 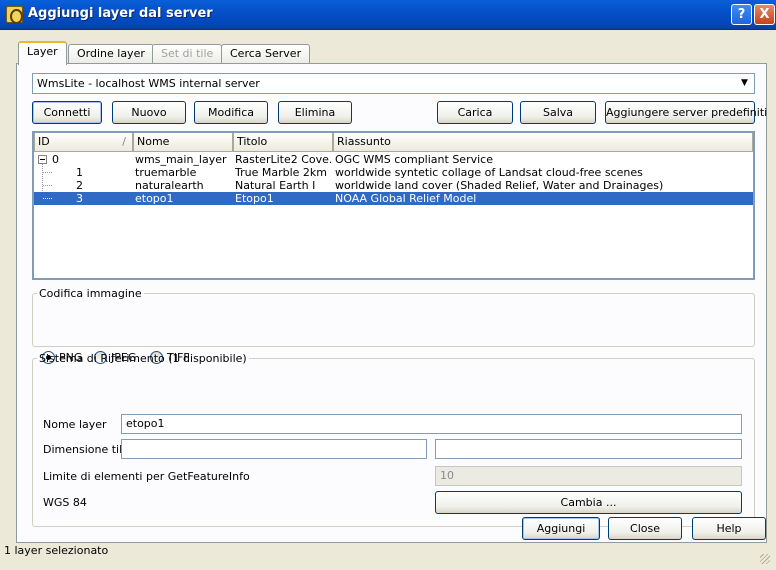 I want to click on column-header-abstract: Riassunto, so click(x=543, y=142).